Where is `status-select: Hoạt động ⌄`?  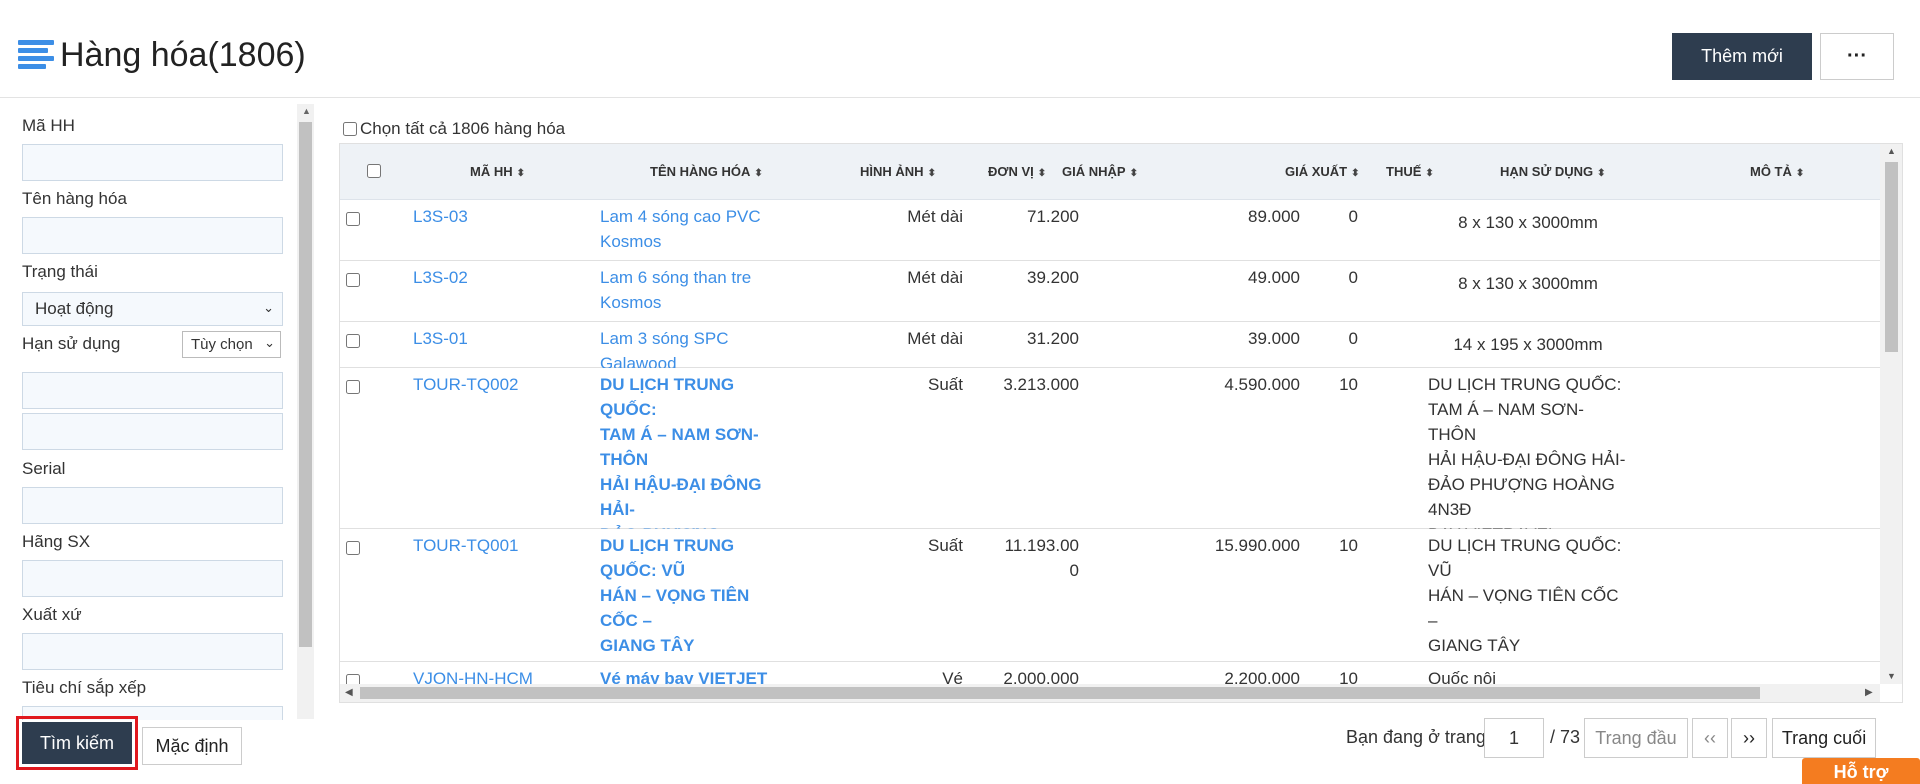 status-select: Hoạt động ⌄ is located at coordinates (152, 309).